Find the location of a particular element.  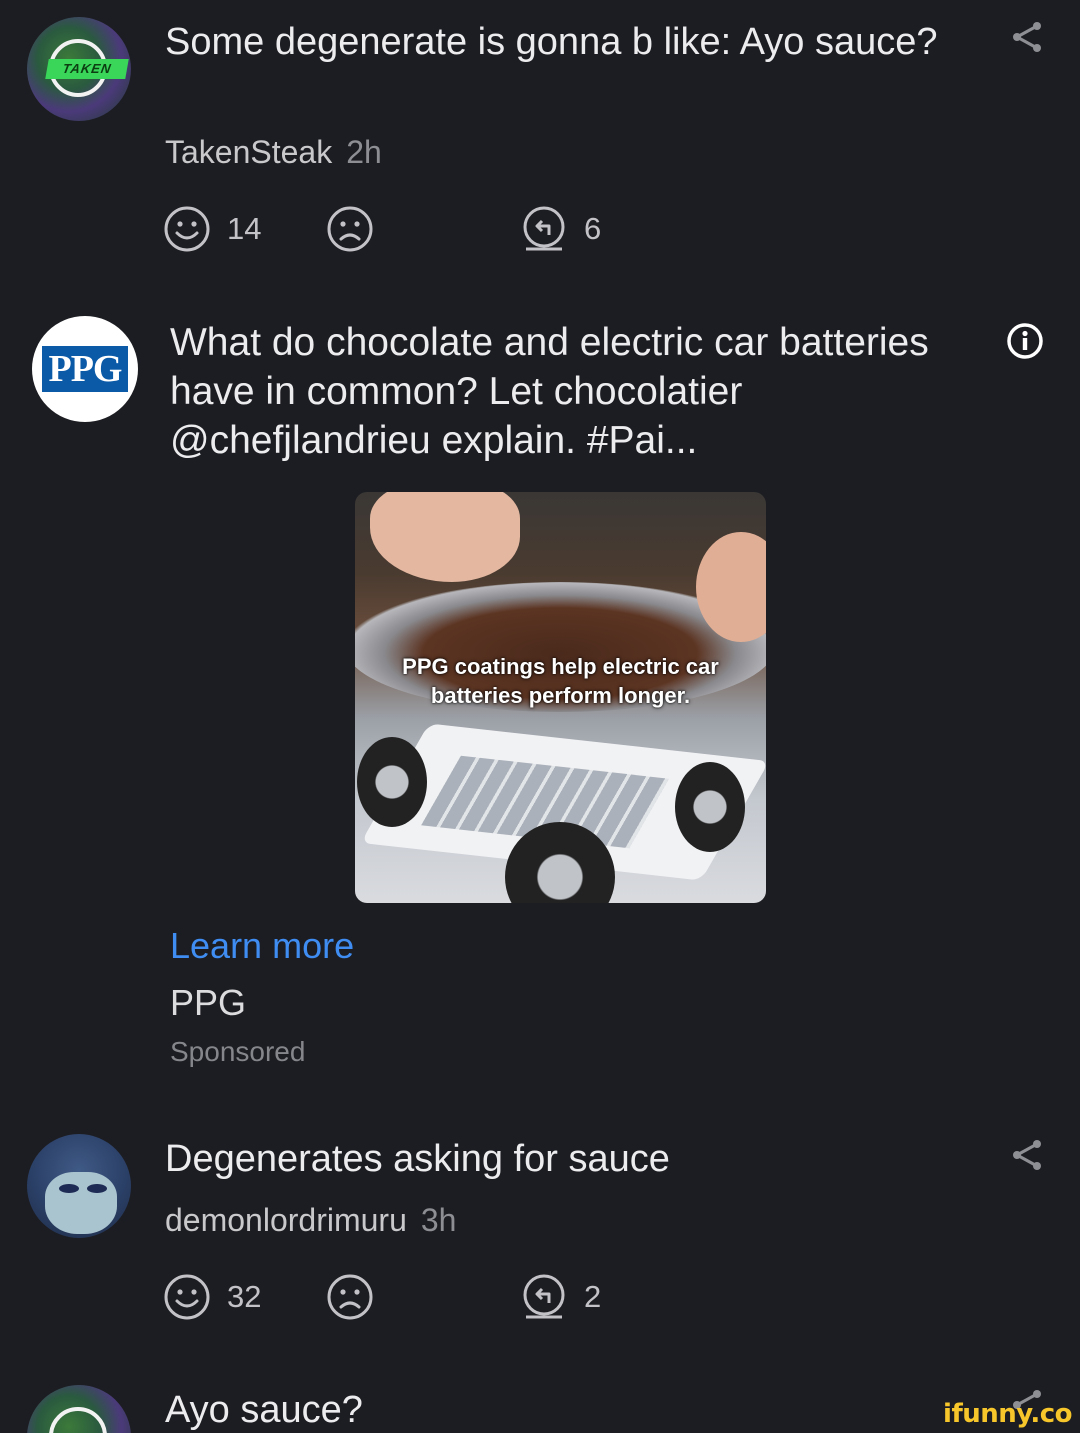

sponsored-label: Sponsored is located at coordinates (238, 1051).